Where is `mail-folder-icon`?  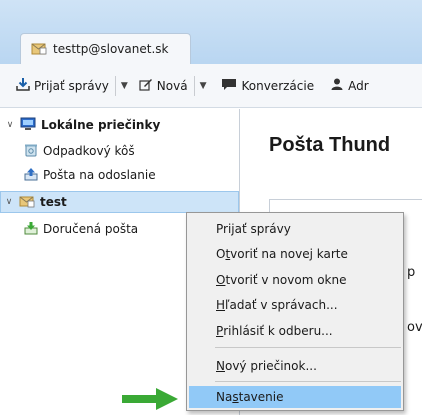
mail-folder-icon is located at coordinates (39, 49).